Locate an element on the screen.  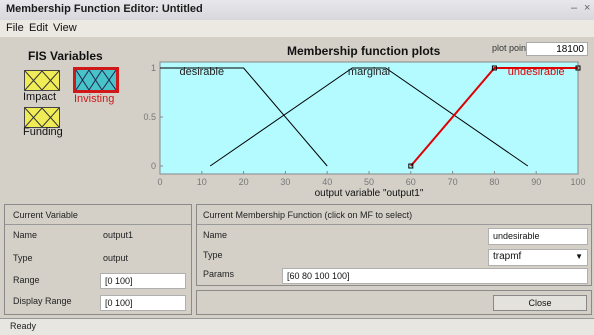
x-tick-label: 70 is located at coordinates (453, 182).